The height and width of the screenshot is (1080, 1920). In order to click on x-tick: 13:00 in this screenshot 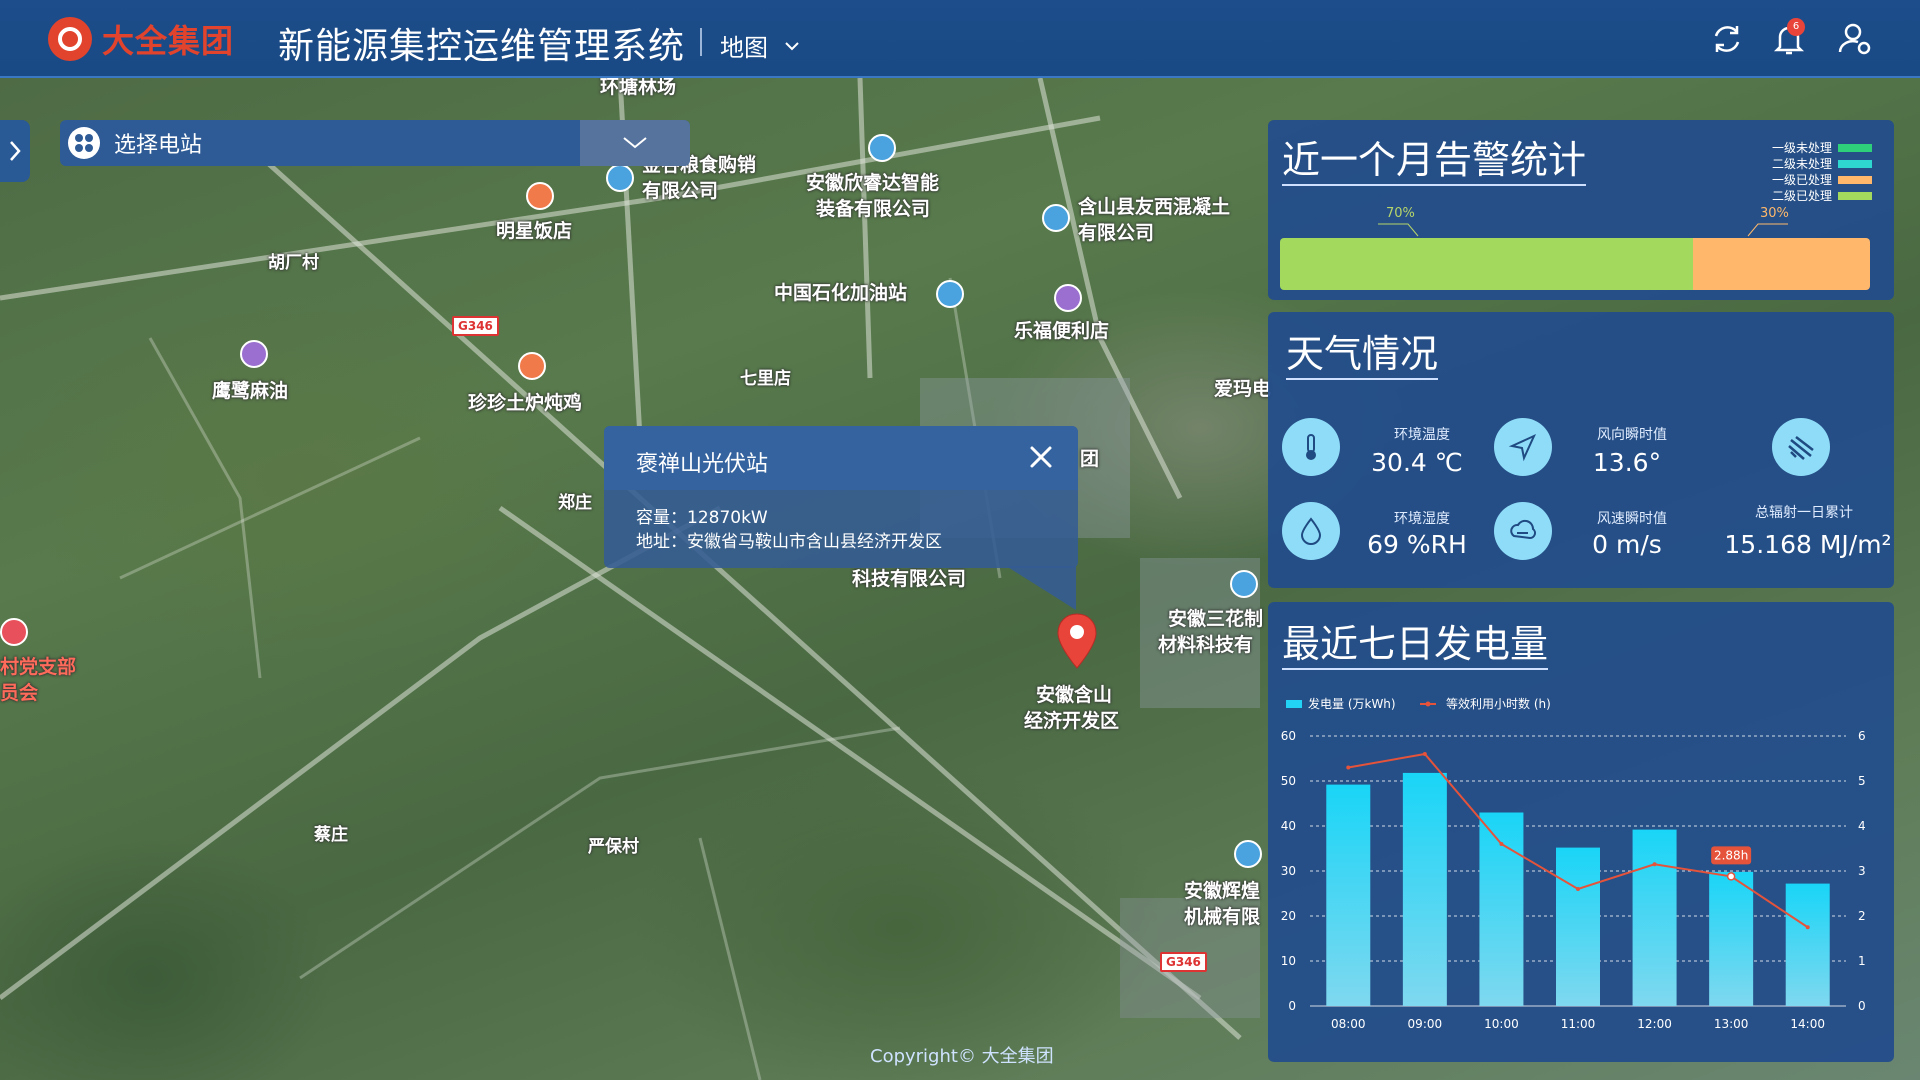, I will do `click(1731, 1024)`.